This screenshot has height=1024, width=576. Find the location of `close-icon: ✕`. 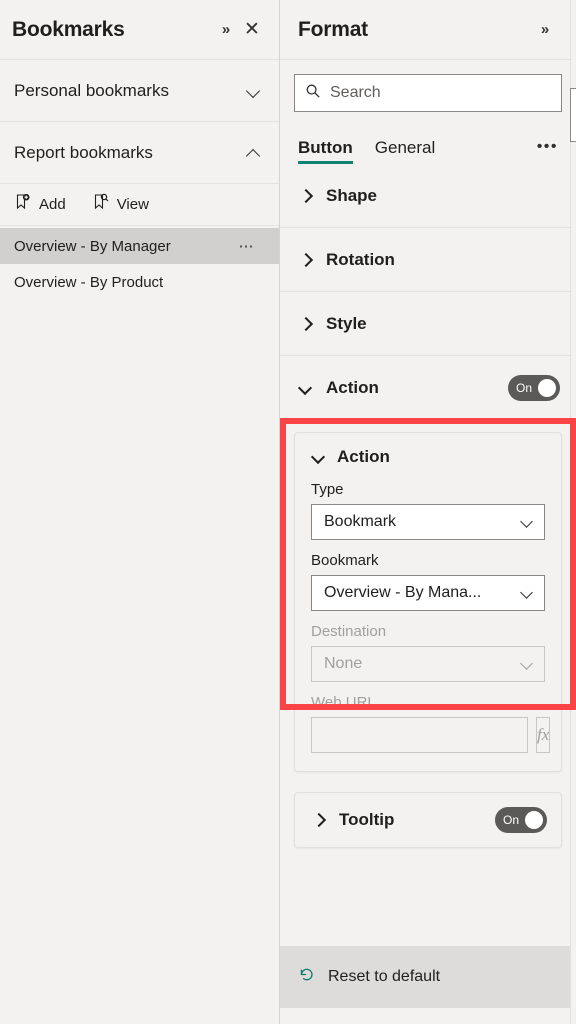

close-icon: ✕ is located at coordinates (252, 30).